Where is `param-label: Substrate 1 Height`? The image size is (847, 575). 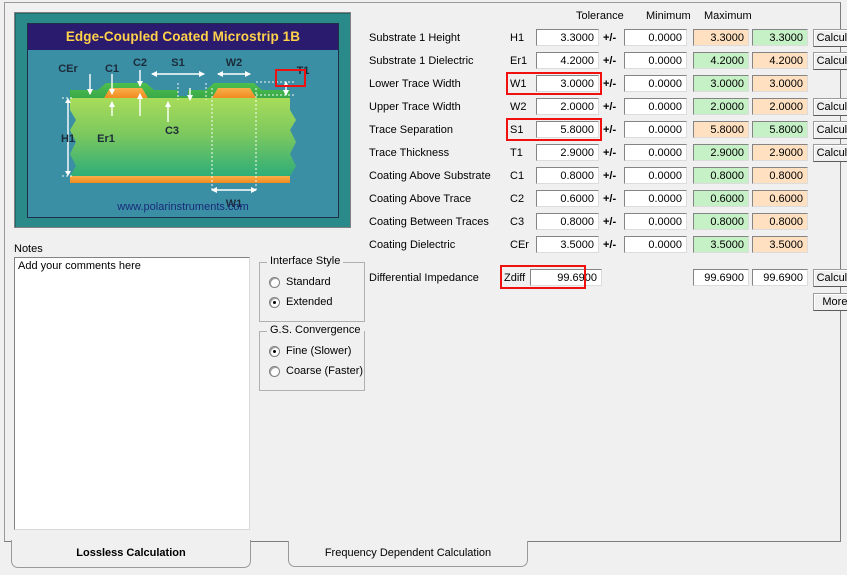
param-label: Substrate 1 Height is located at coordinates (415, 38).